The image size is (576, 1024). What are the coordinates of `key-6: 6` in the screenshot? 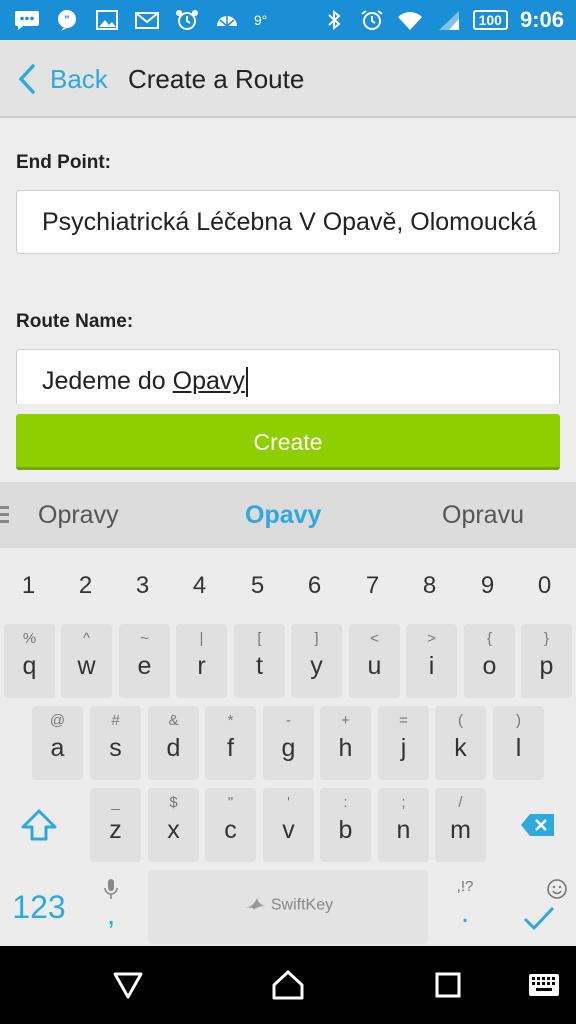 It's located at (314, 586).